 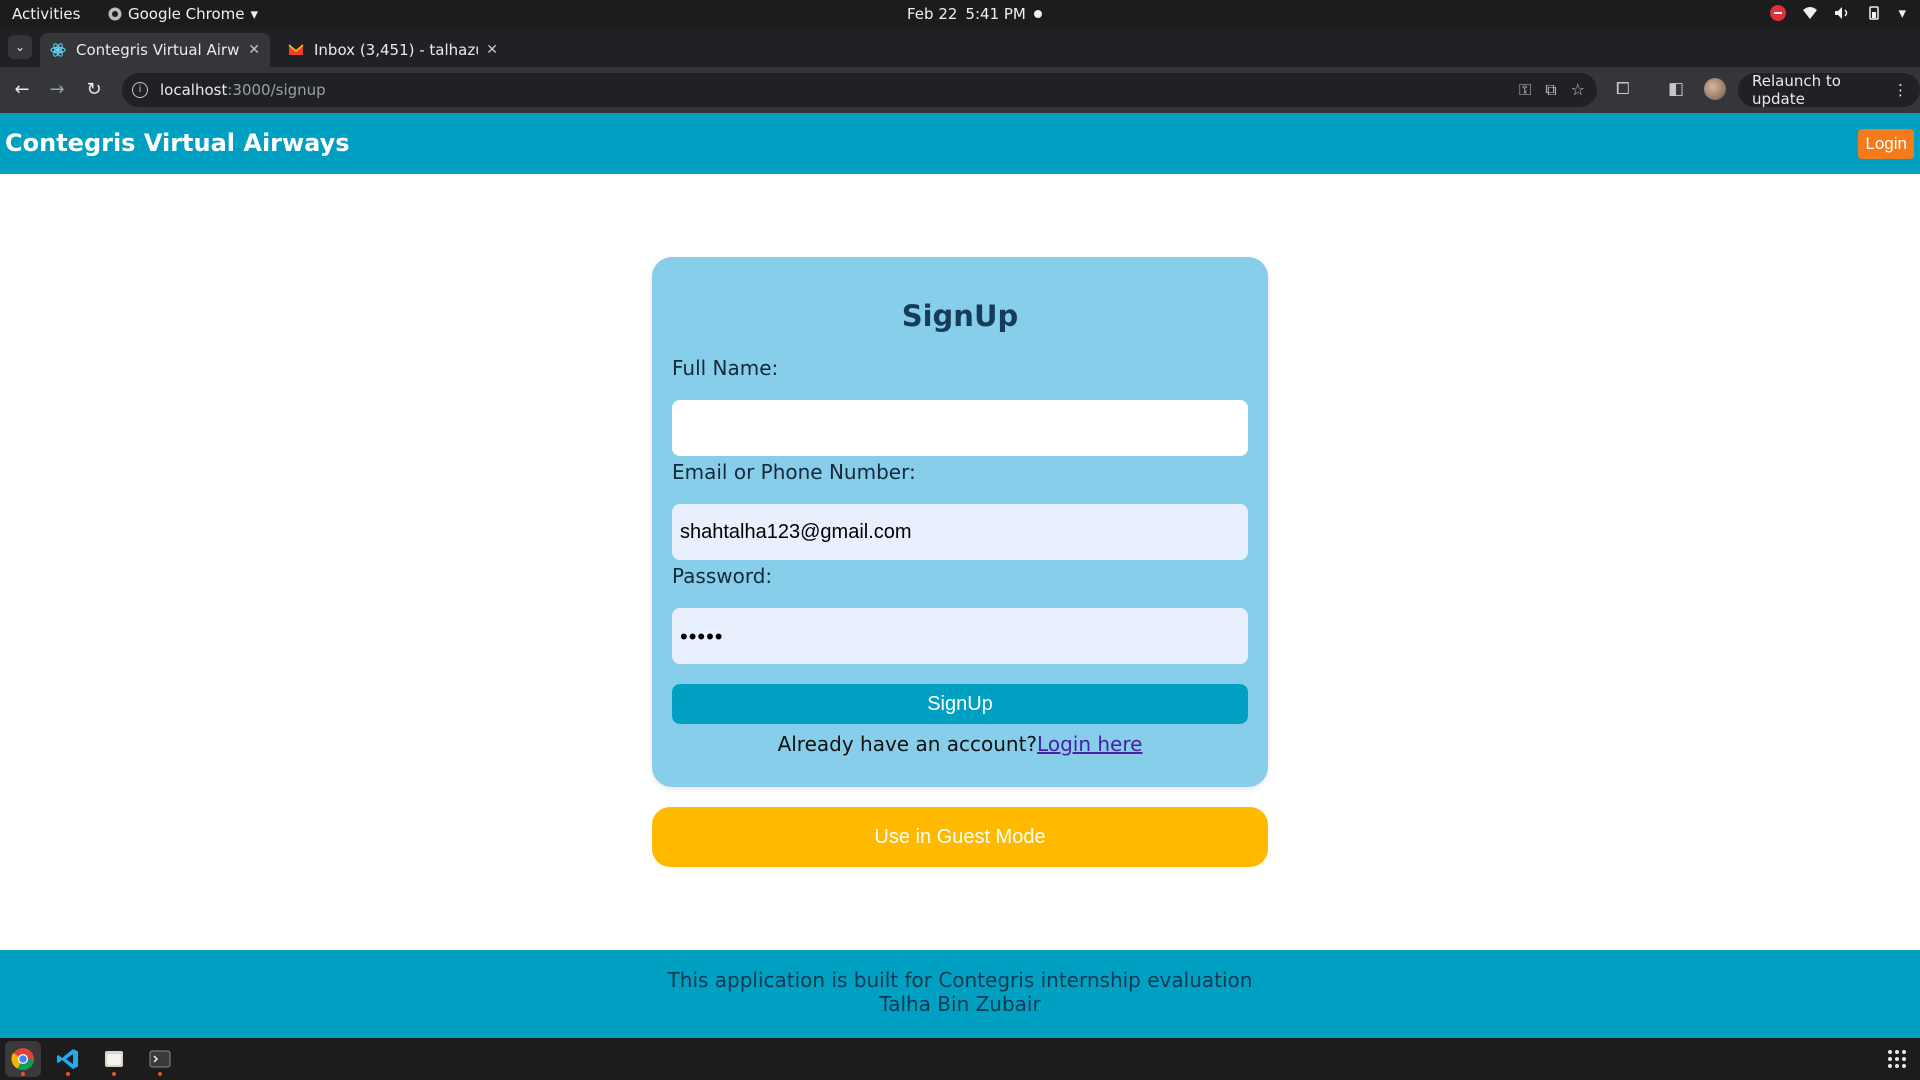 I want to click on login-prompt: Already have an account?Login here, so click(x=960, y=744).